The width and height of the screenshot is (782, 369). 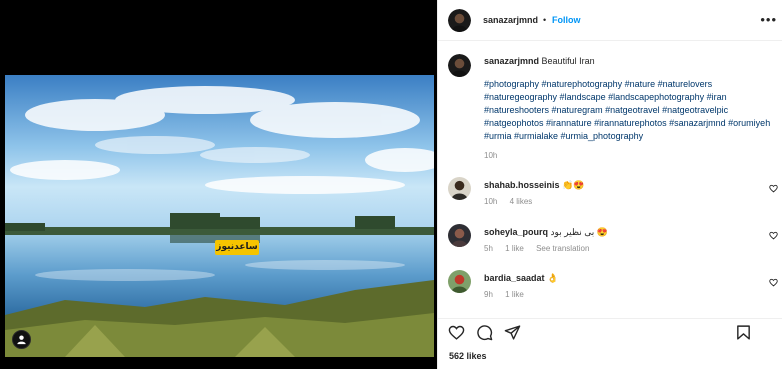 I want to click on comment-text: 👏😍, so click(x=573, y=185).